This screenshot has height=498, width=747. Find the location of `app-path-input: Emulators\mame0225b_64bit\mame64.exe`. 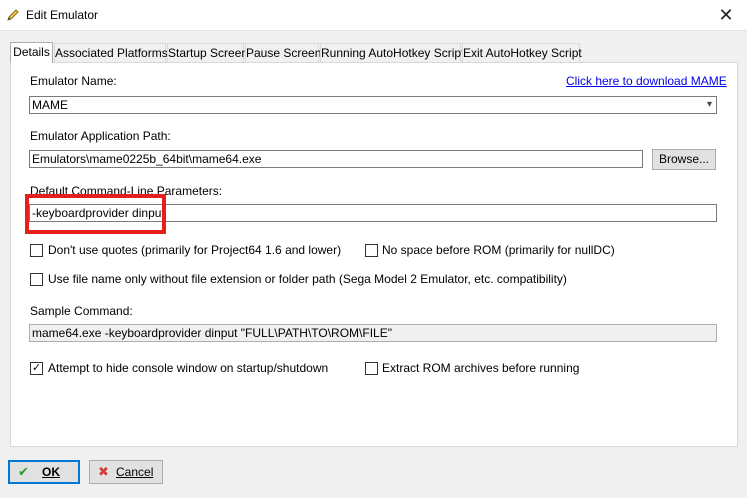

app-path-input: Emulators\mame0225b_64bit\mame64.exe is located at coordinates (336, 159).